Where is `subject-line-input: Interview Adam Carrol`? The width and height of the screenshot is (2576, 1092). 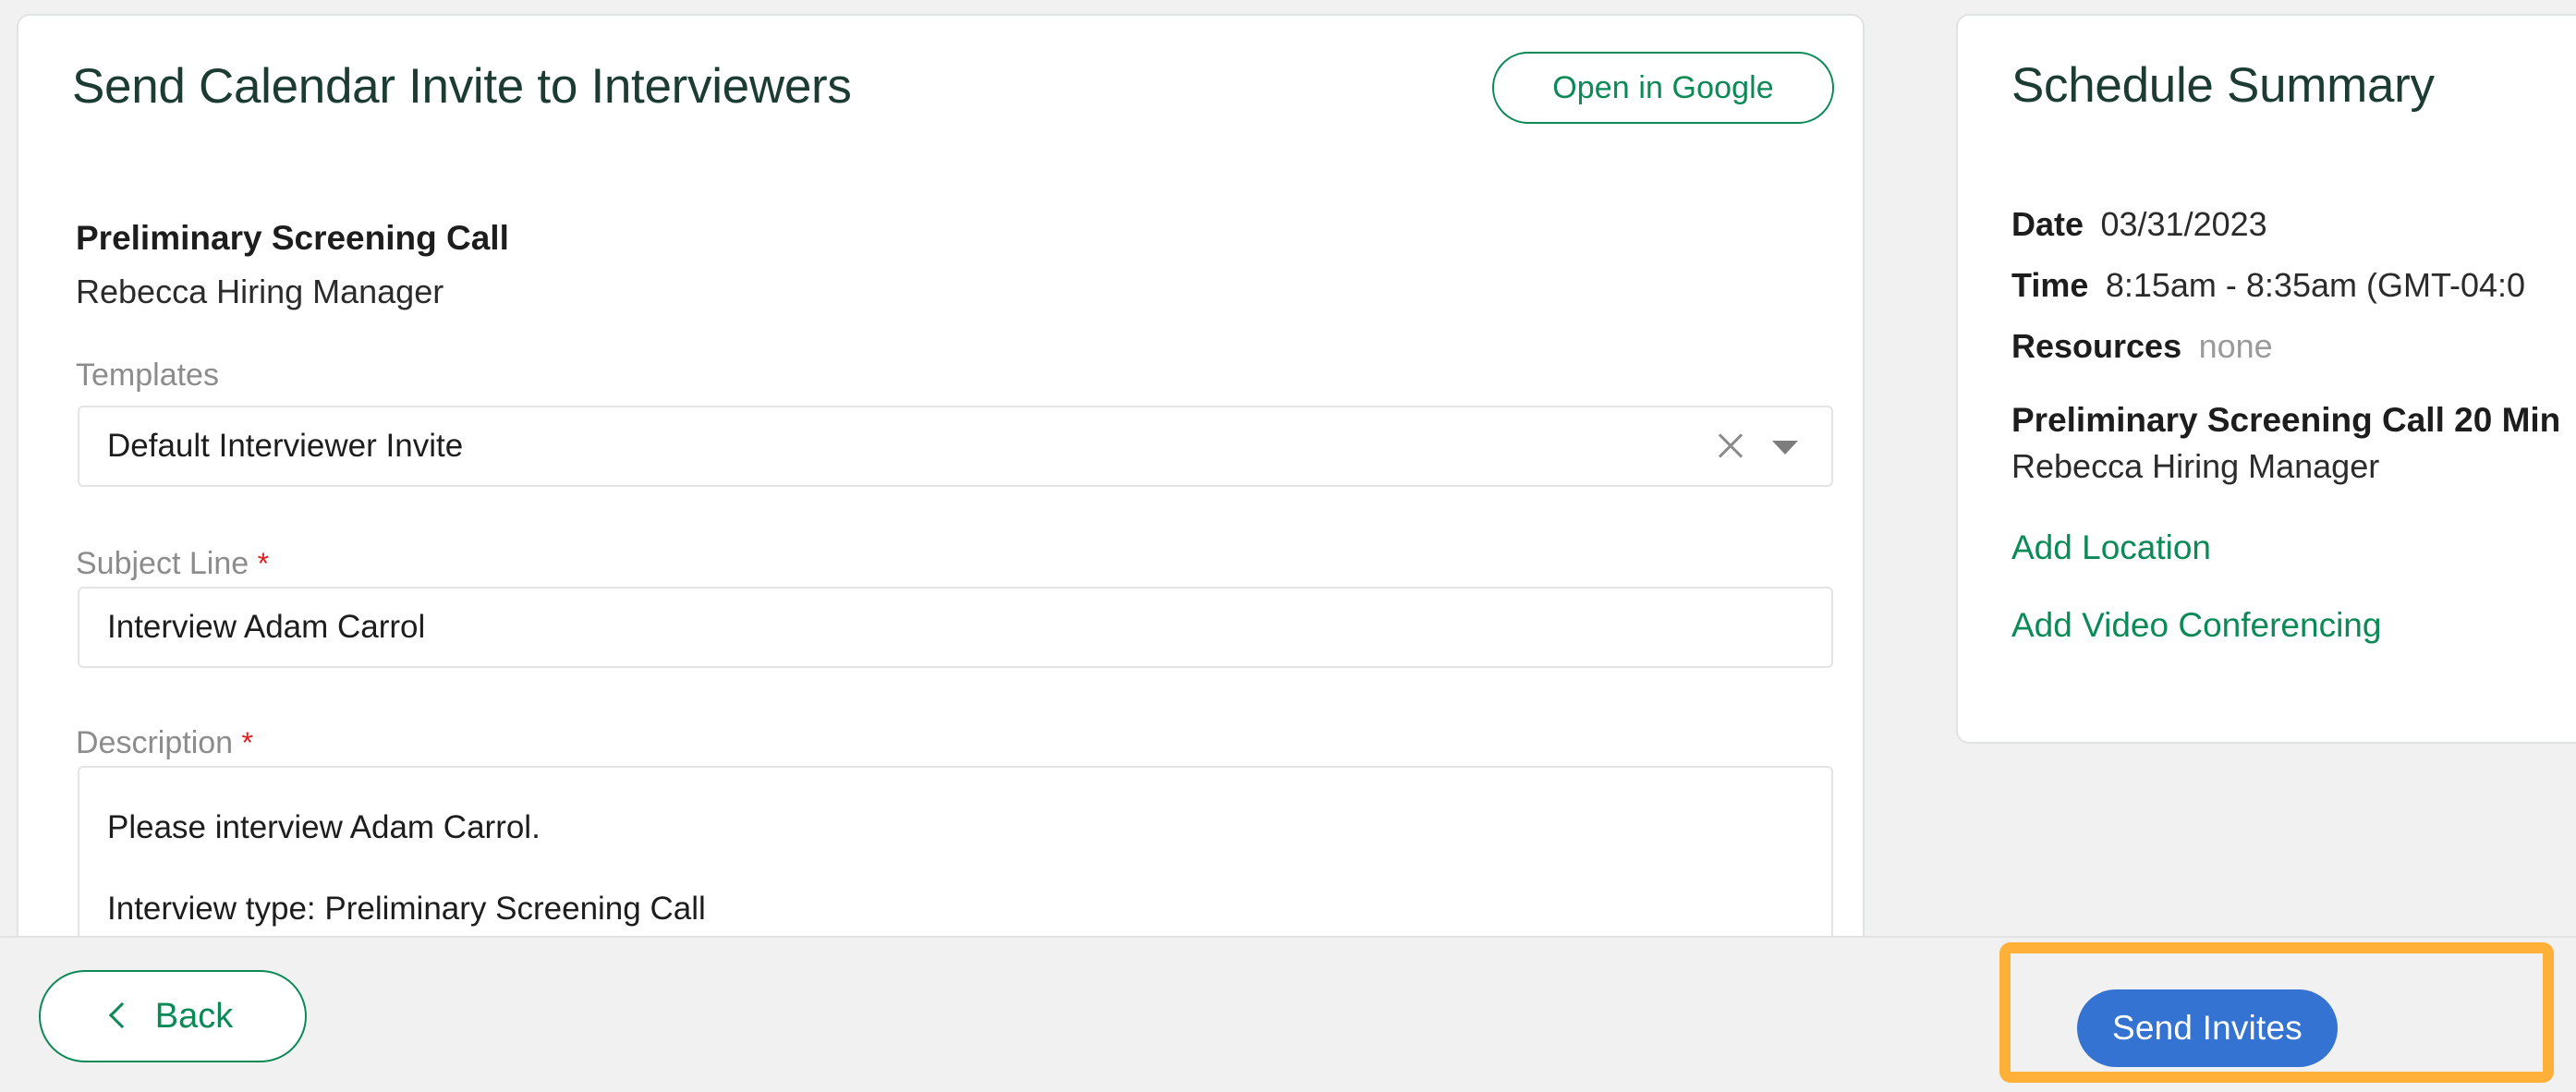 subject-line-input: Interview Adam Carrol is located at coordinates (956, 627).